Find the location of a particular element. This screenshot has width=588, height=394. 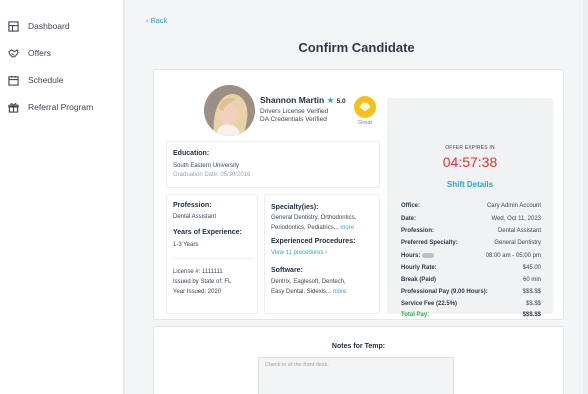

gift-icon is located at coordinates (13, 107).